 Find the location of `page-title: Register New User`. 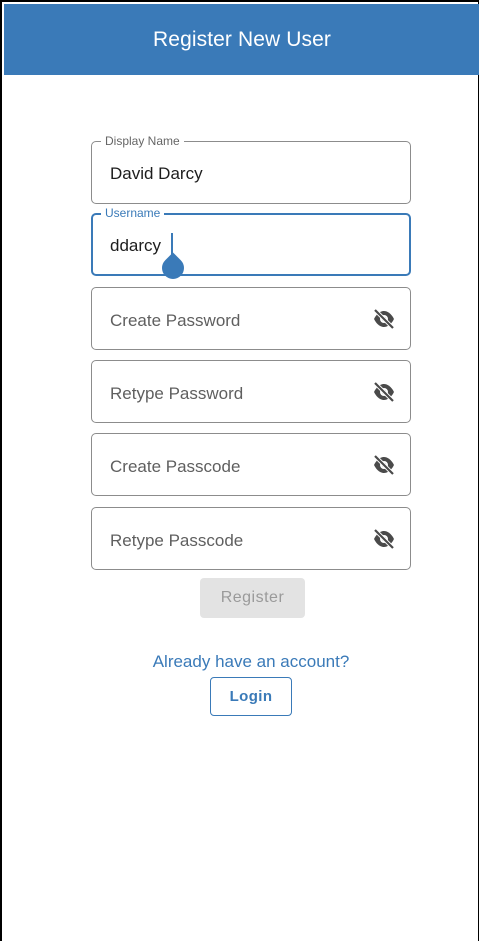

page-title: Register New User is located at coordinates (242, 39).